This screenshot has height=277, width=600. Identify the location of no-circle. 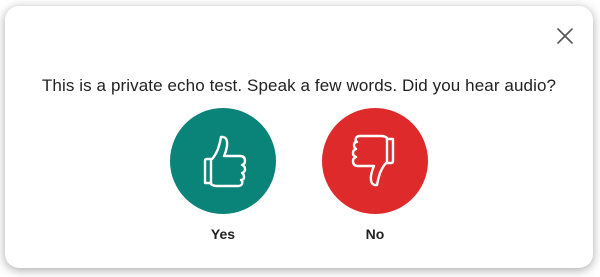
(375, 161).